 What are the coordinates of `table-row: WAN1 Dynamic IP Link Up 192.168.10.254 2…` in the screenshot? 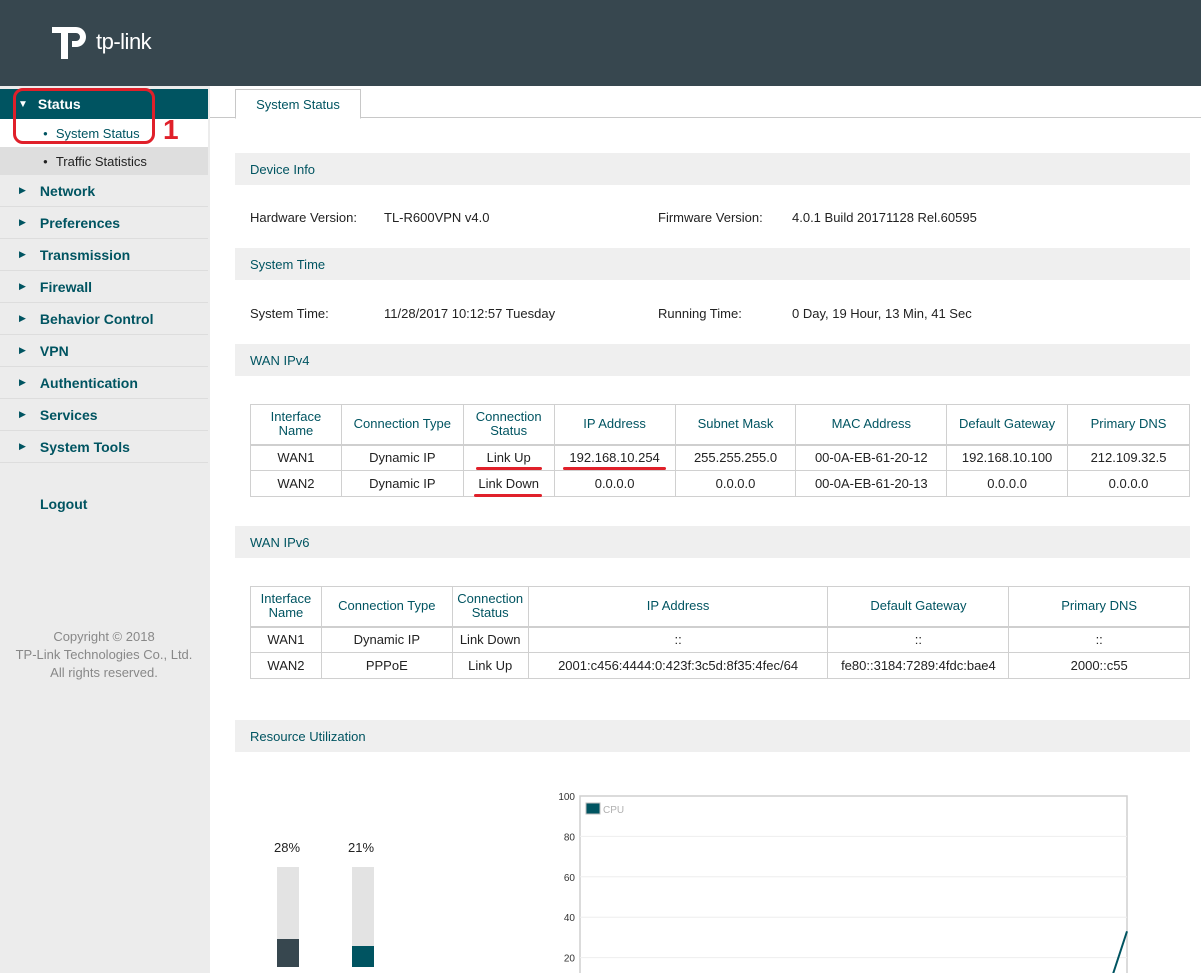 It's located at (720, 457).